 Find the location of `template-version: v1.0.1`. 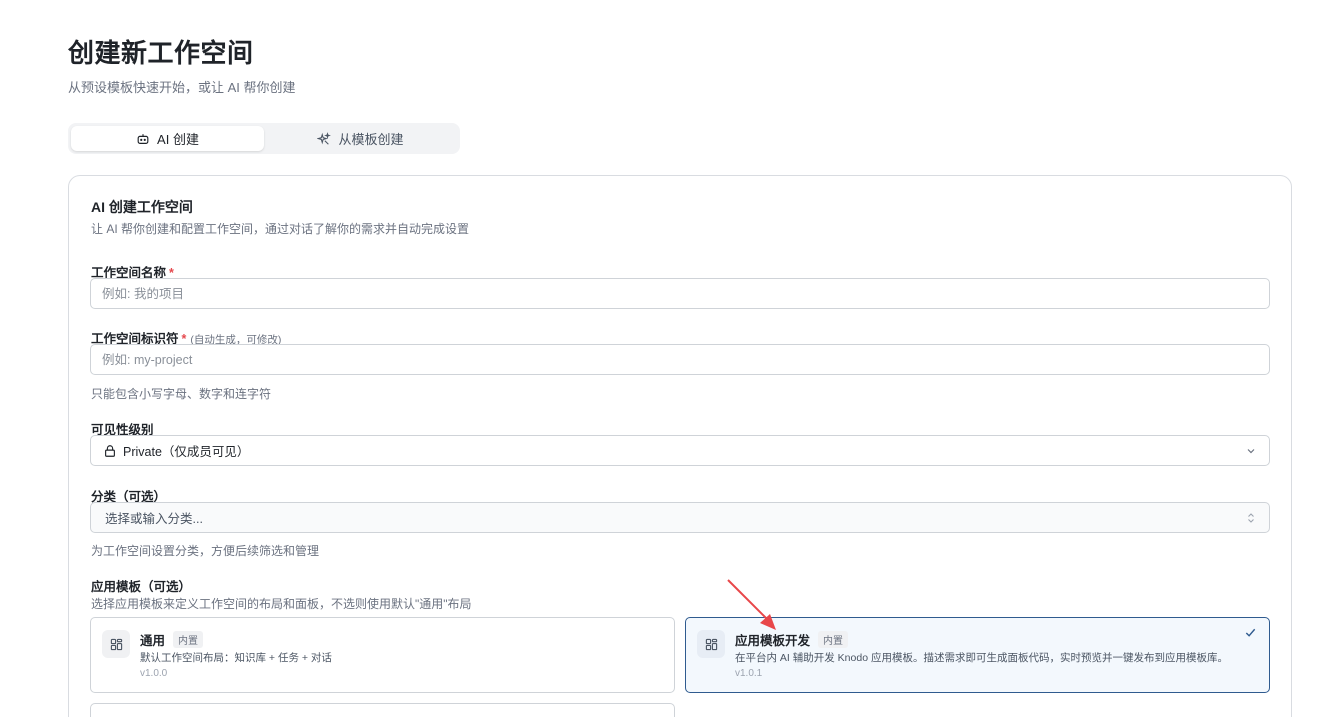

template-version: v1.0.1 is located at coordinates (749, 673).